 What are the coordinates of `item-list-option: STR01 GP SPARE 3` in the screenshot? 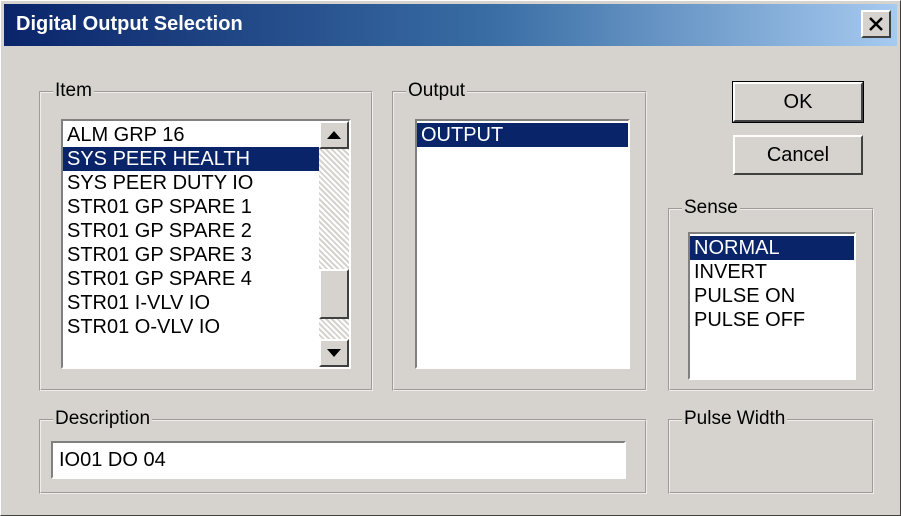 It's located at (191, 255).